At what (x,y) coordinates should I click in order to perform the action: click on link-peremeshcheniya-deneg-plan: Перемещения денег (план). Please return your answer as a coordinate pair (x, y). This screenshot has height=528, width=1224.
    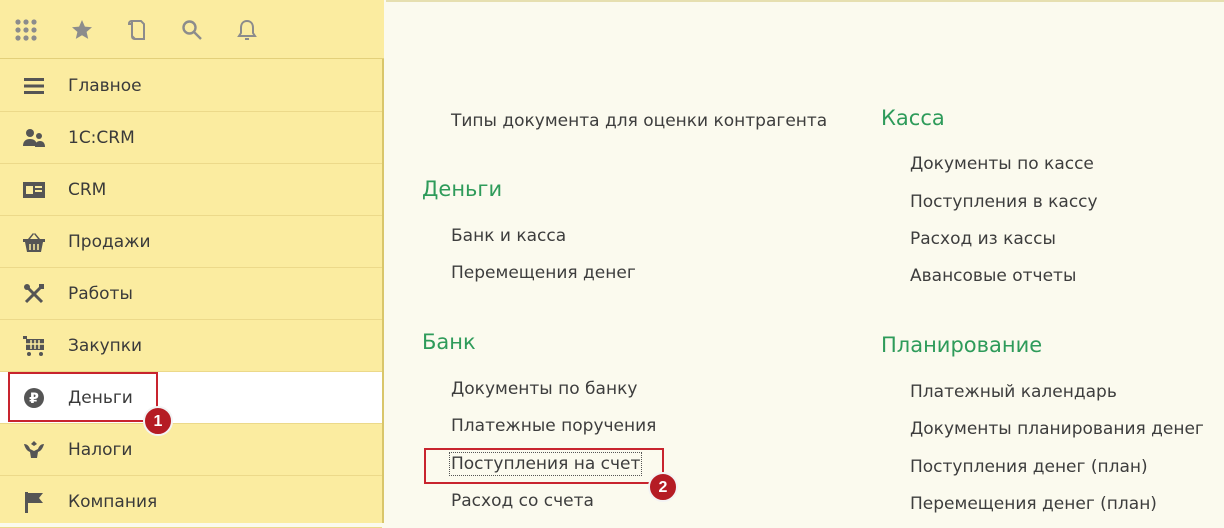
    Looking at the image, I should click on (1033, 504).